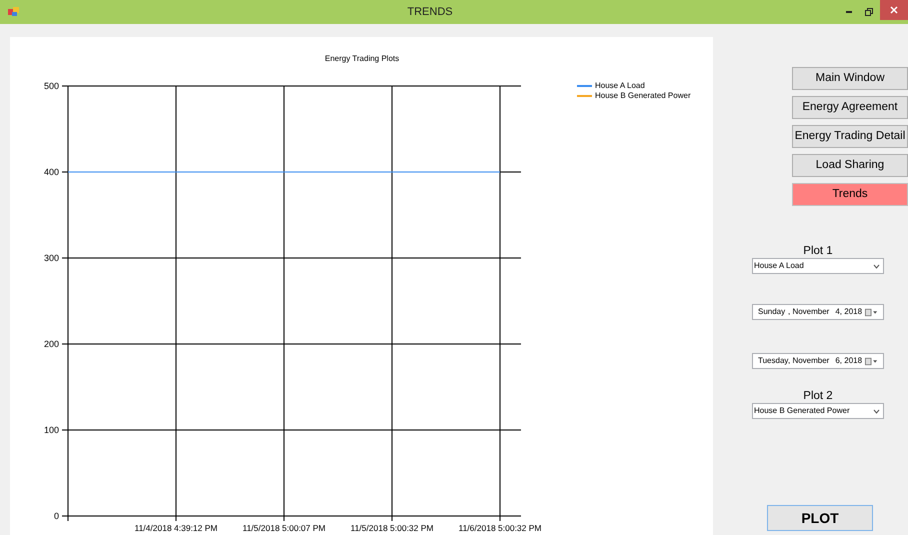  Describe the element at coordinates (284, 528) in the screenshot. I see `x-tick-label: 11/5/2018 5:00:07 PM` at that location.